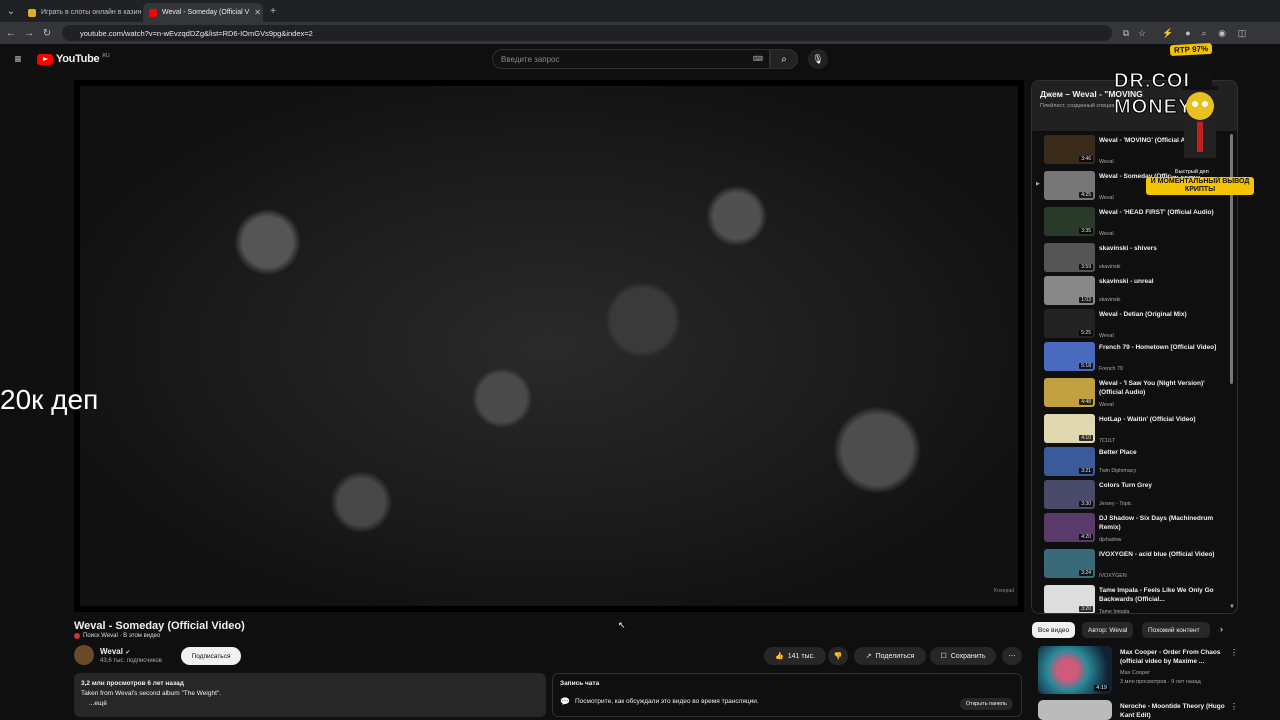 The width and height of the screenshot is (1280, 720). Describe the element at coordinates (11, 11) in the screenshot. I see `tab-search-icon: ⌄` at that location.